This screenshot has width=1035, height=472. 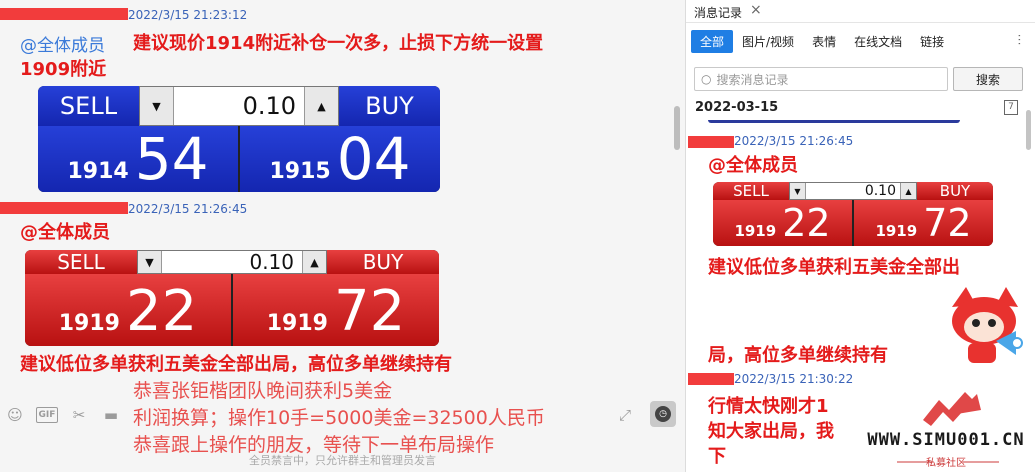 What do you see at coordinates (677, 128) in the screenshot?
I see `chat-scrollbar` at bounding box center [677, 128].